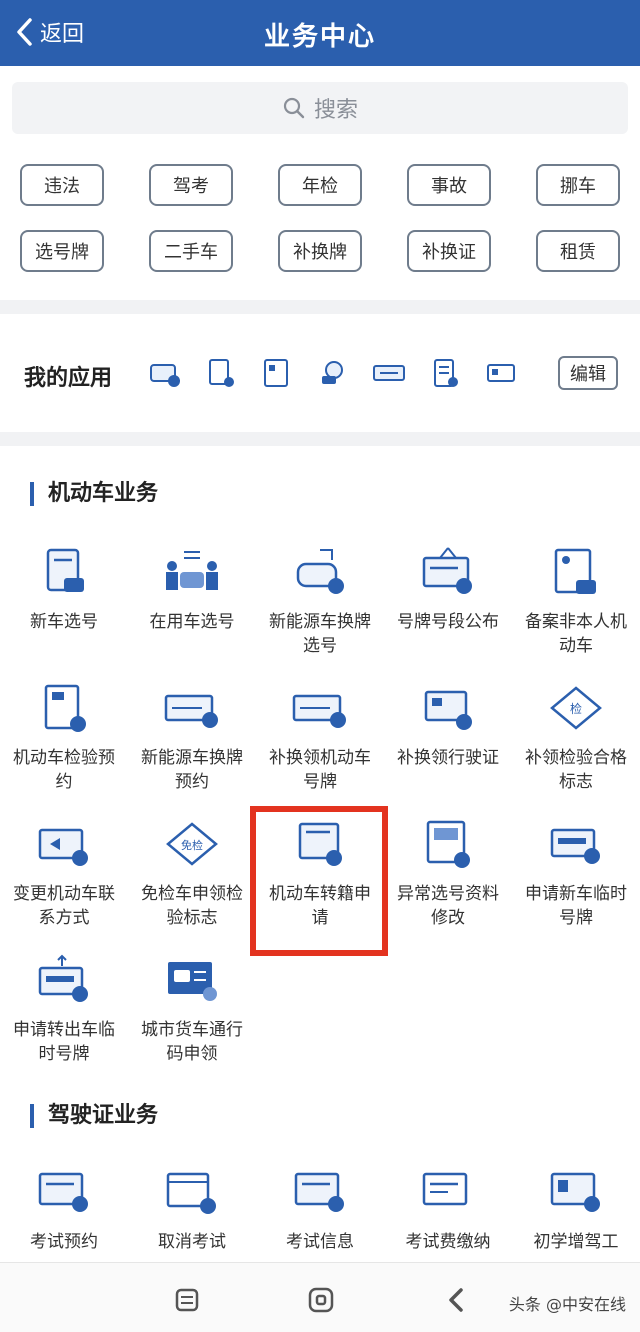  I want to click on board-icon, so click(447, 570).